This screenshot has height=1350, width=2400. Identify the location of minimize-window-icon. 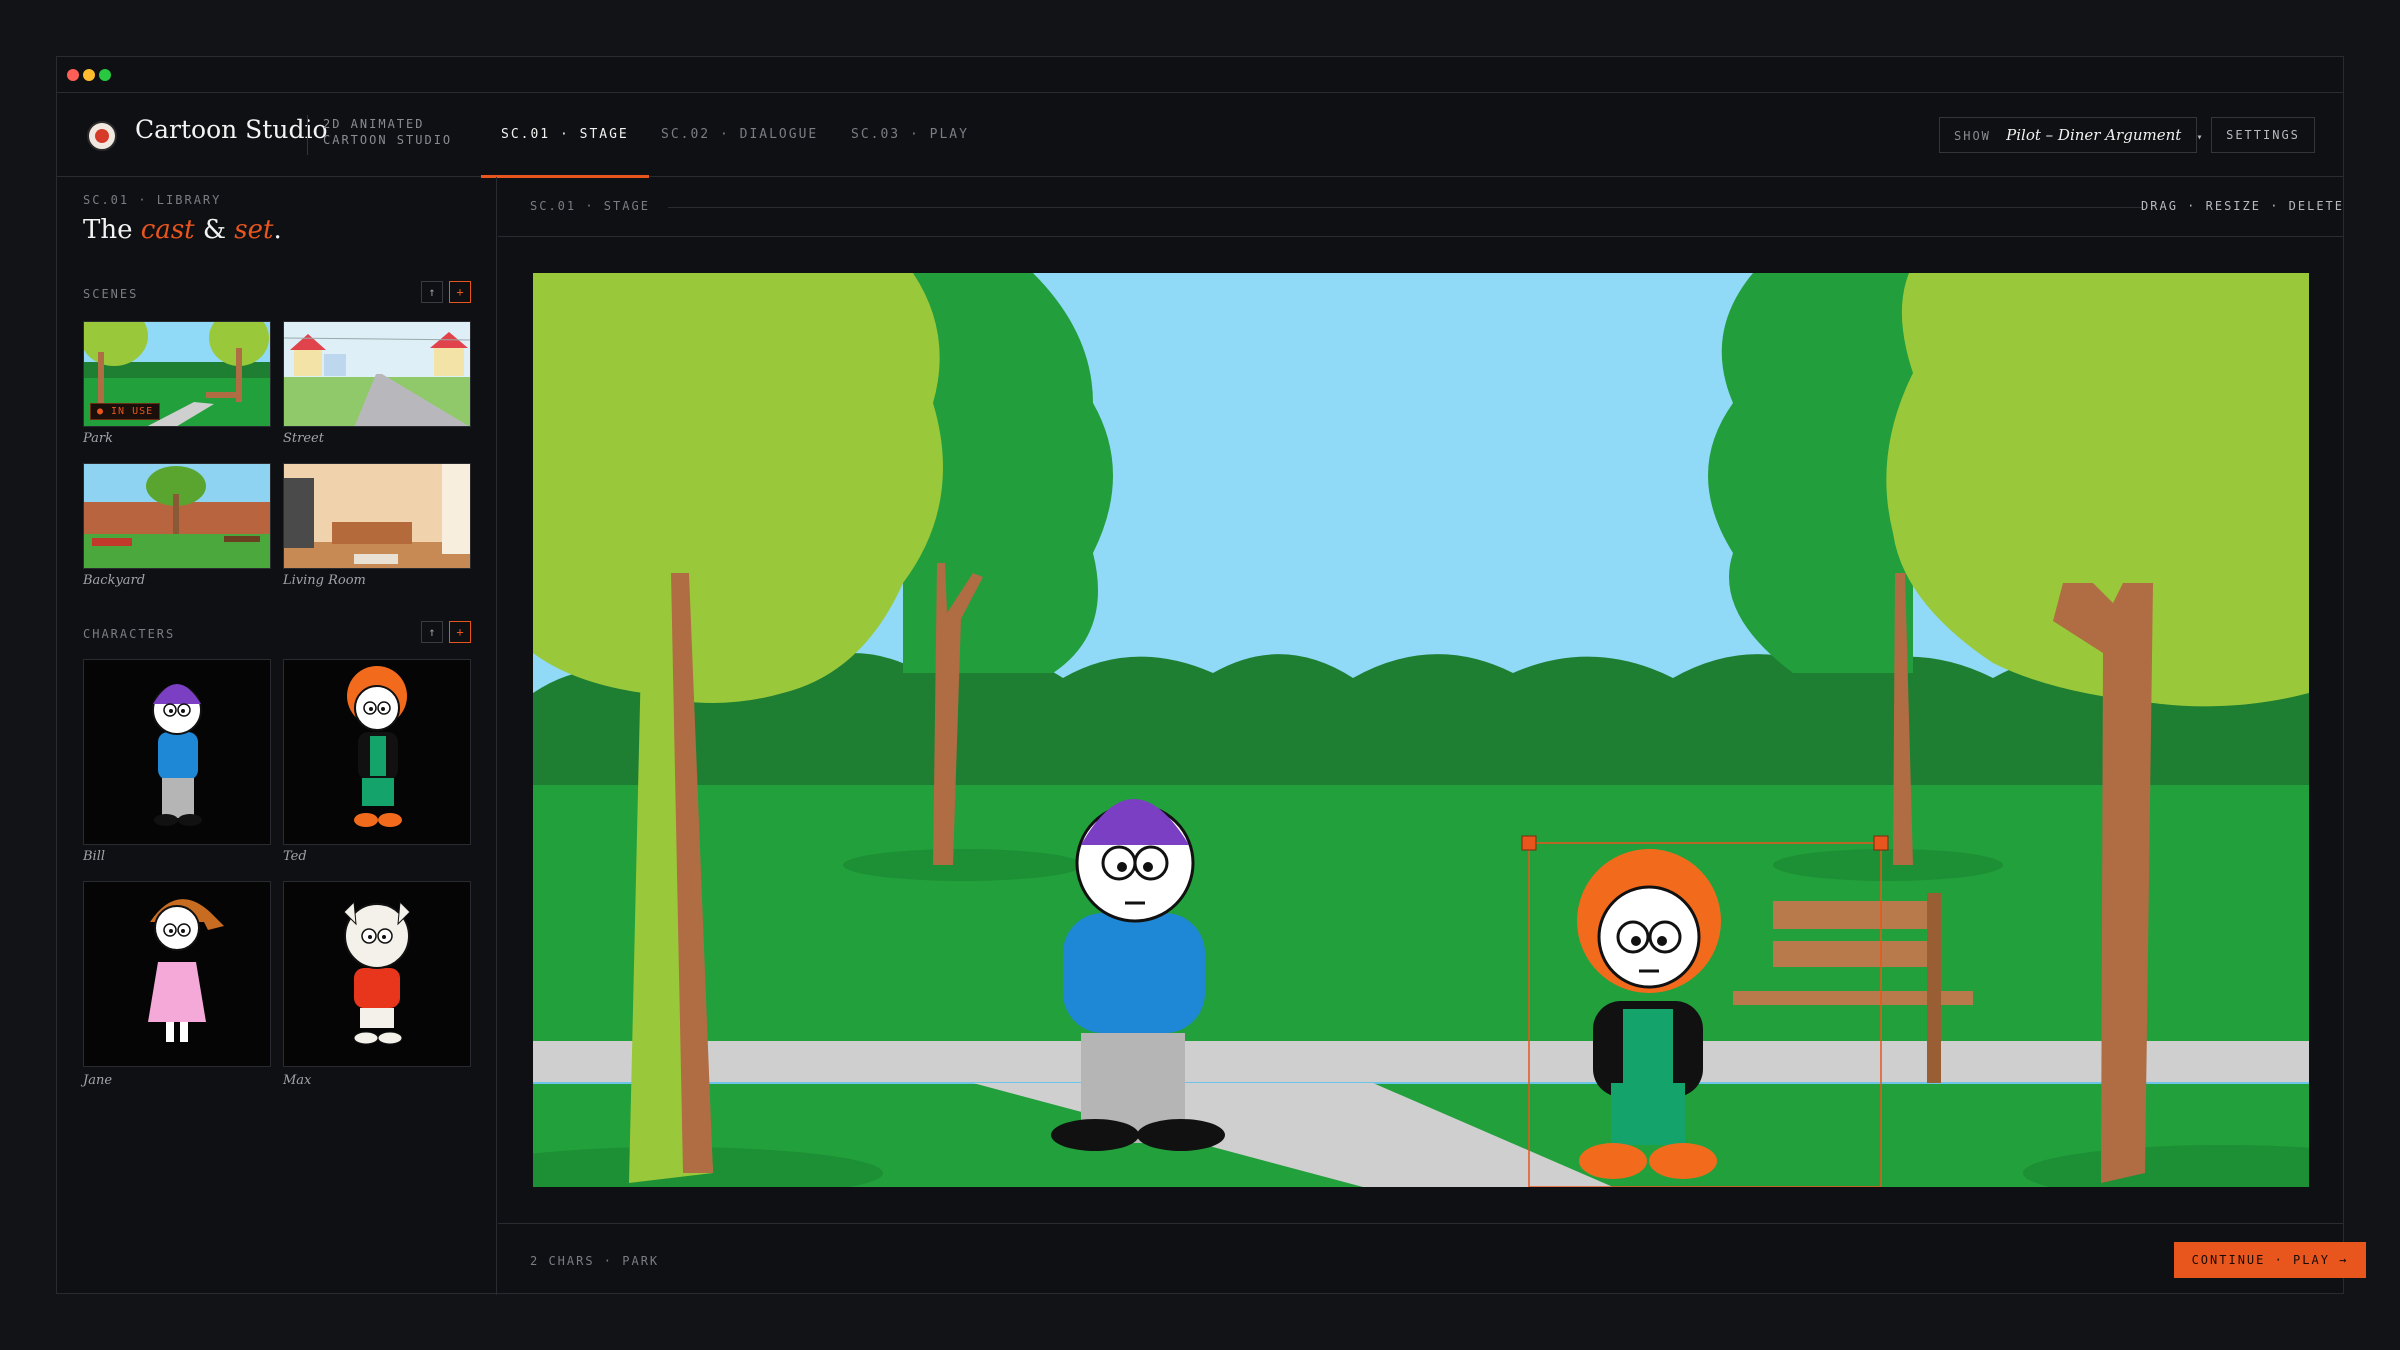
(89, 75).